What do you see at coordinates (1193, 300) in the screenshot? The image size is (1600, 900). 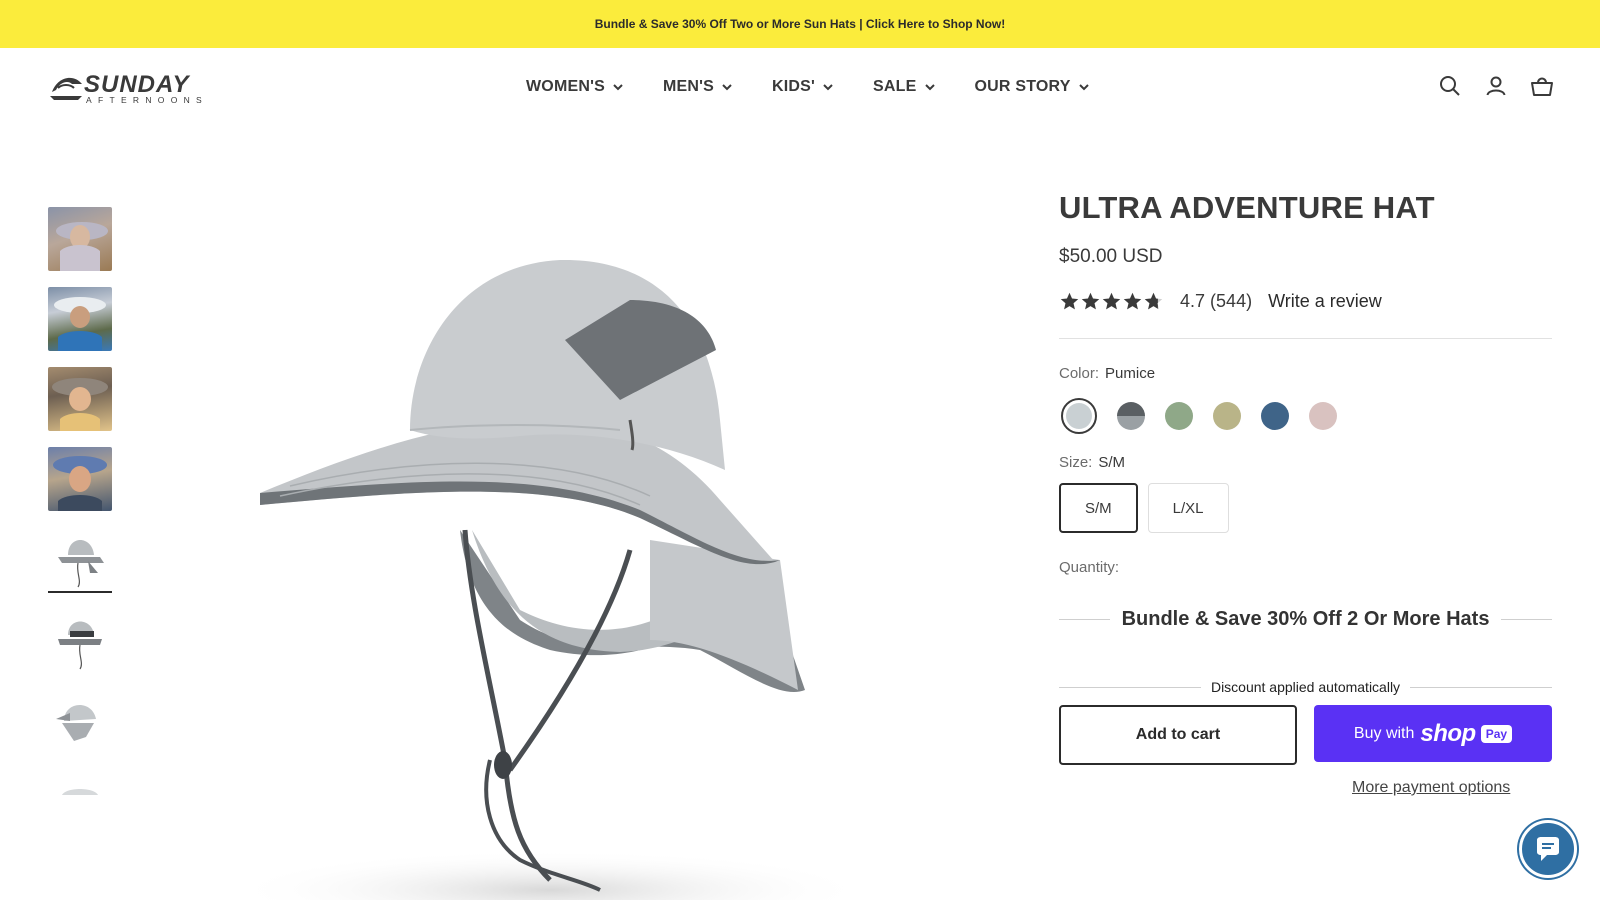 I see `rating-value: 4.7` at bounding box center [1193, 300].